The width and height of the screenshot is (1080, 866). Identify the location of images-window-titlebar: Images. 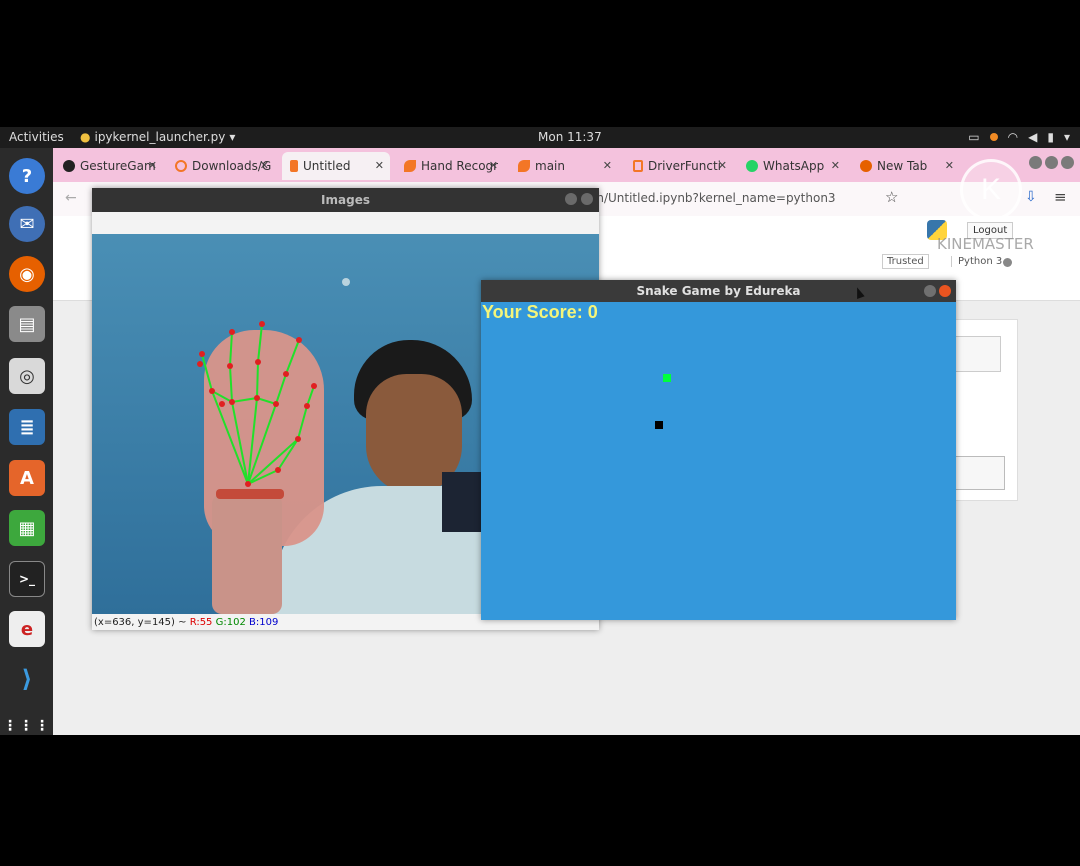
(345, 200).